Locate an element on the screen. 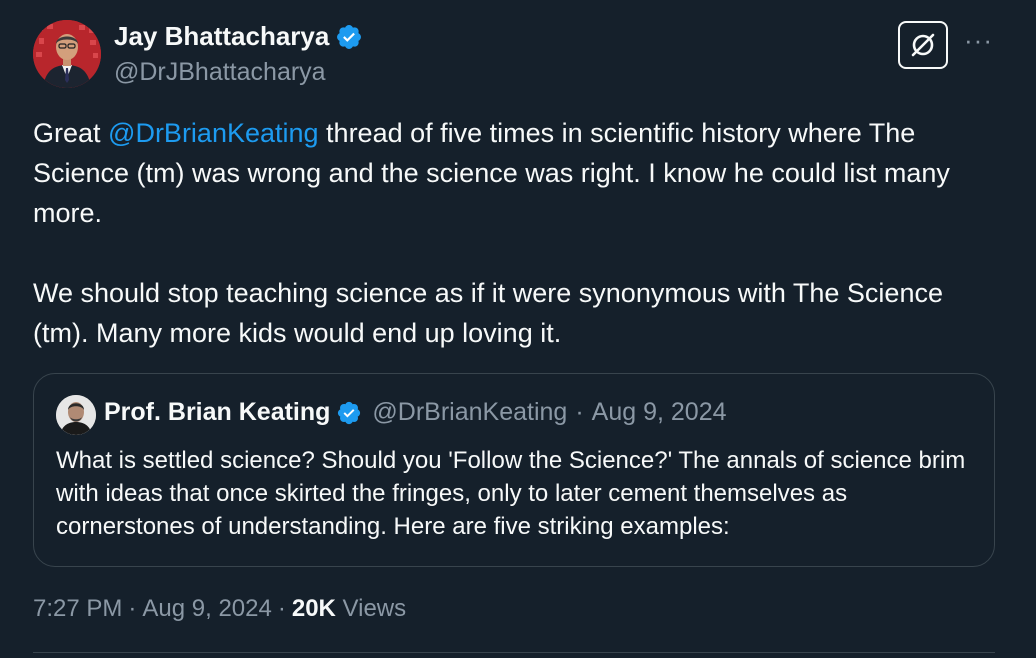 This screenshot has width=1036, height=658. tweet-metadata: 7:27 PM · Aug 9, 2024 · 20K Views is located at coordinates (219, 609).